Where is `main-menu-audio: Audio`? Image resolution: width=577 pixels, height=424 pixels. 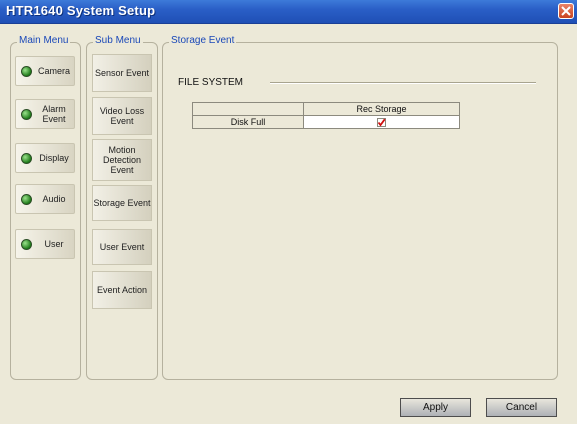
main-menu-audio: Audio is located at coordinates (45, 199).